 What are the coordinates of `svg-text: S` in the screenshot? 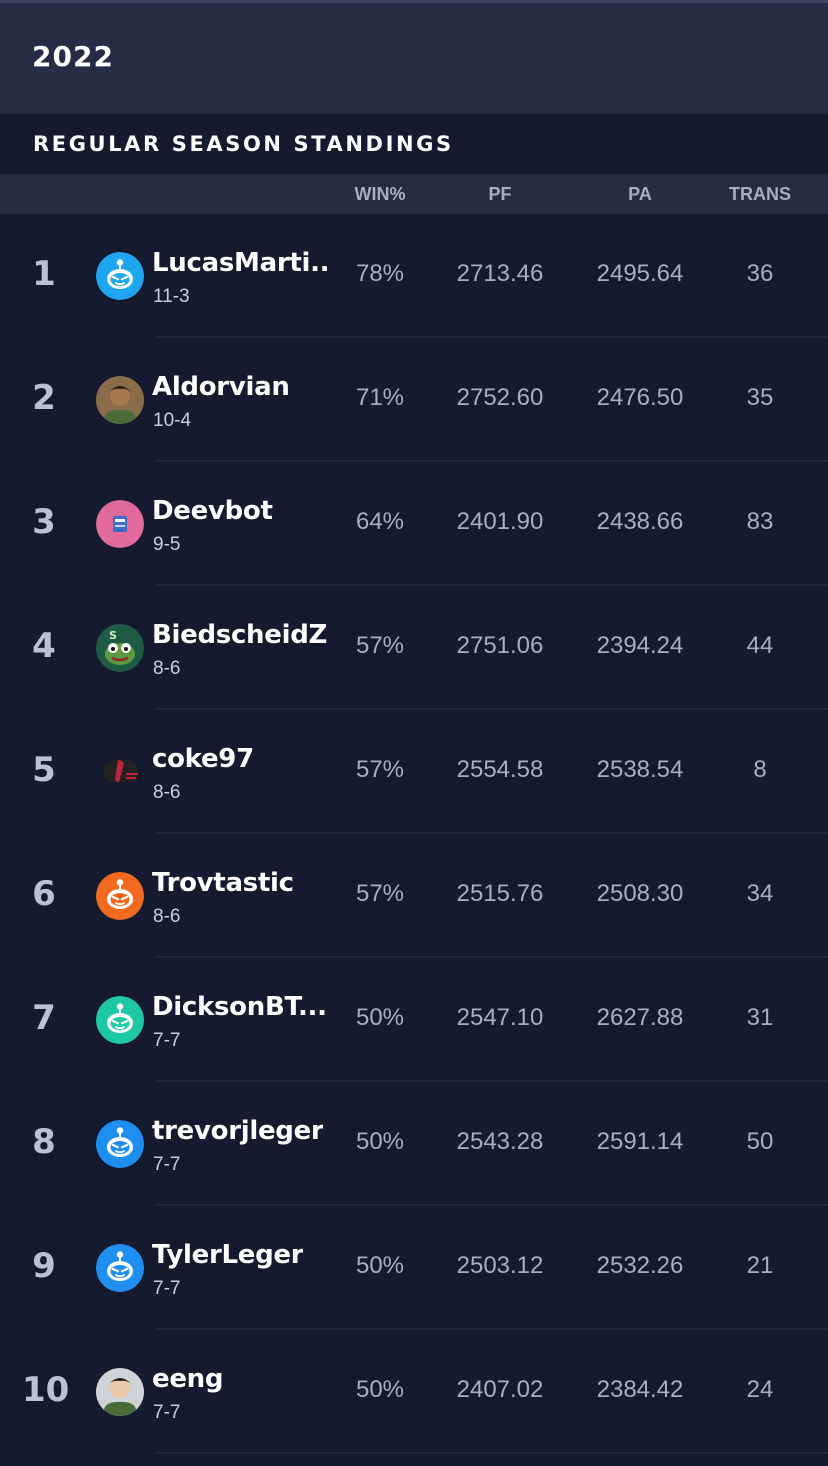 It's located at (113, 635).